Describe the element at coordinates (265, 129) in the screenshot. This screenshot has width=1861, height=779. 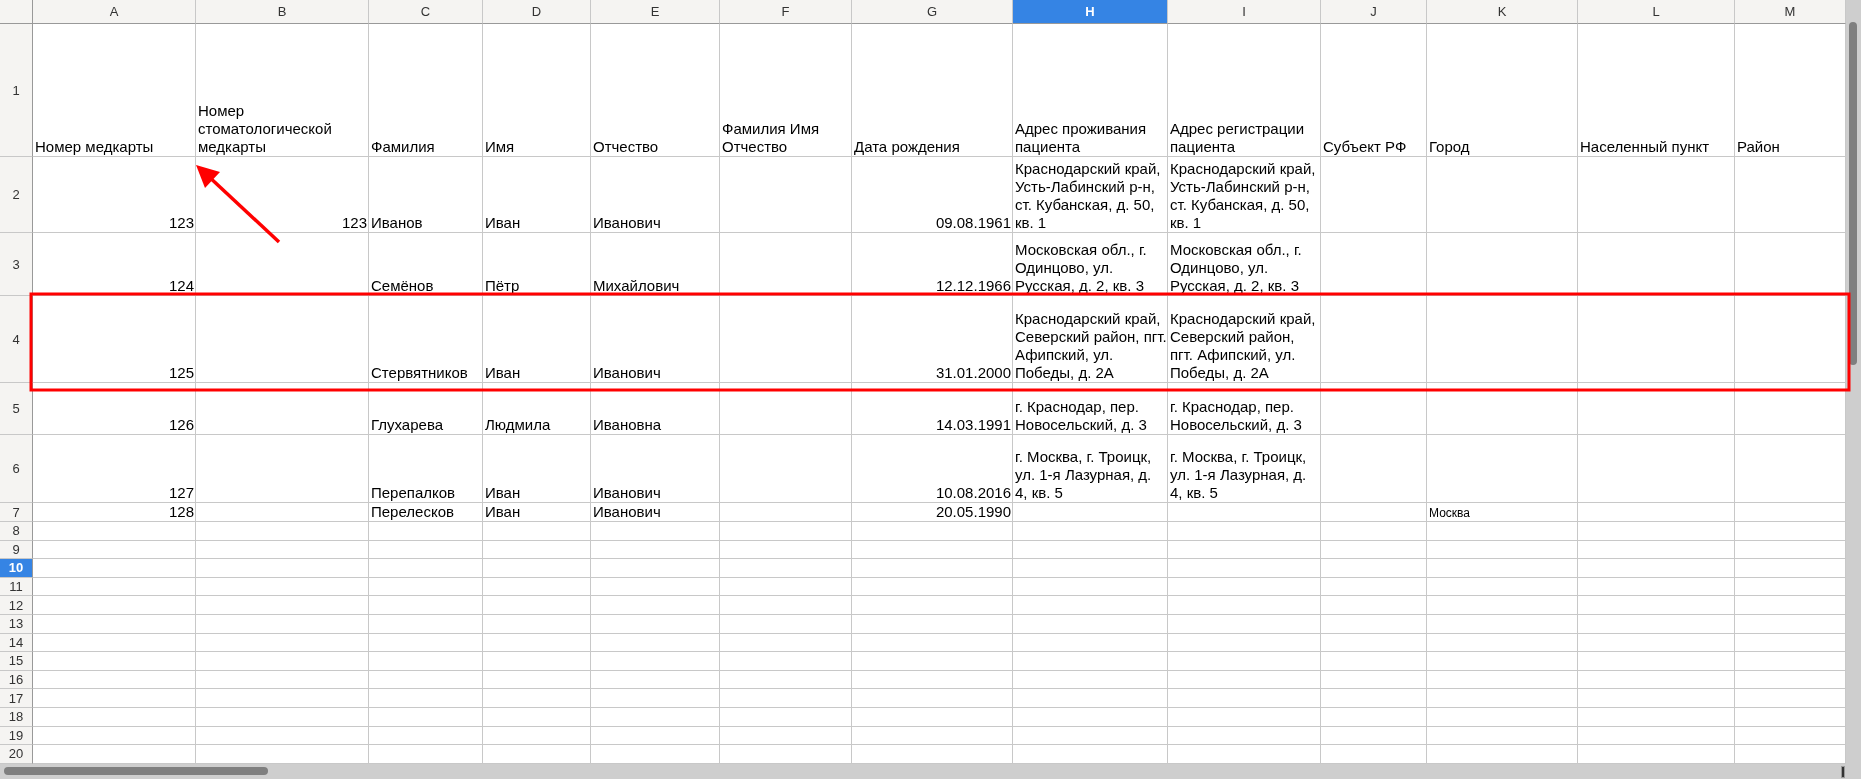
I see `cell-text: Номер стоматологической медкарты` at that location.